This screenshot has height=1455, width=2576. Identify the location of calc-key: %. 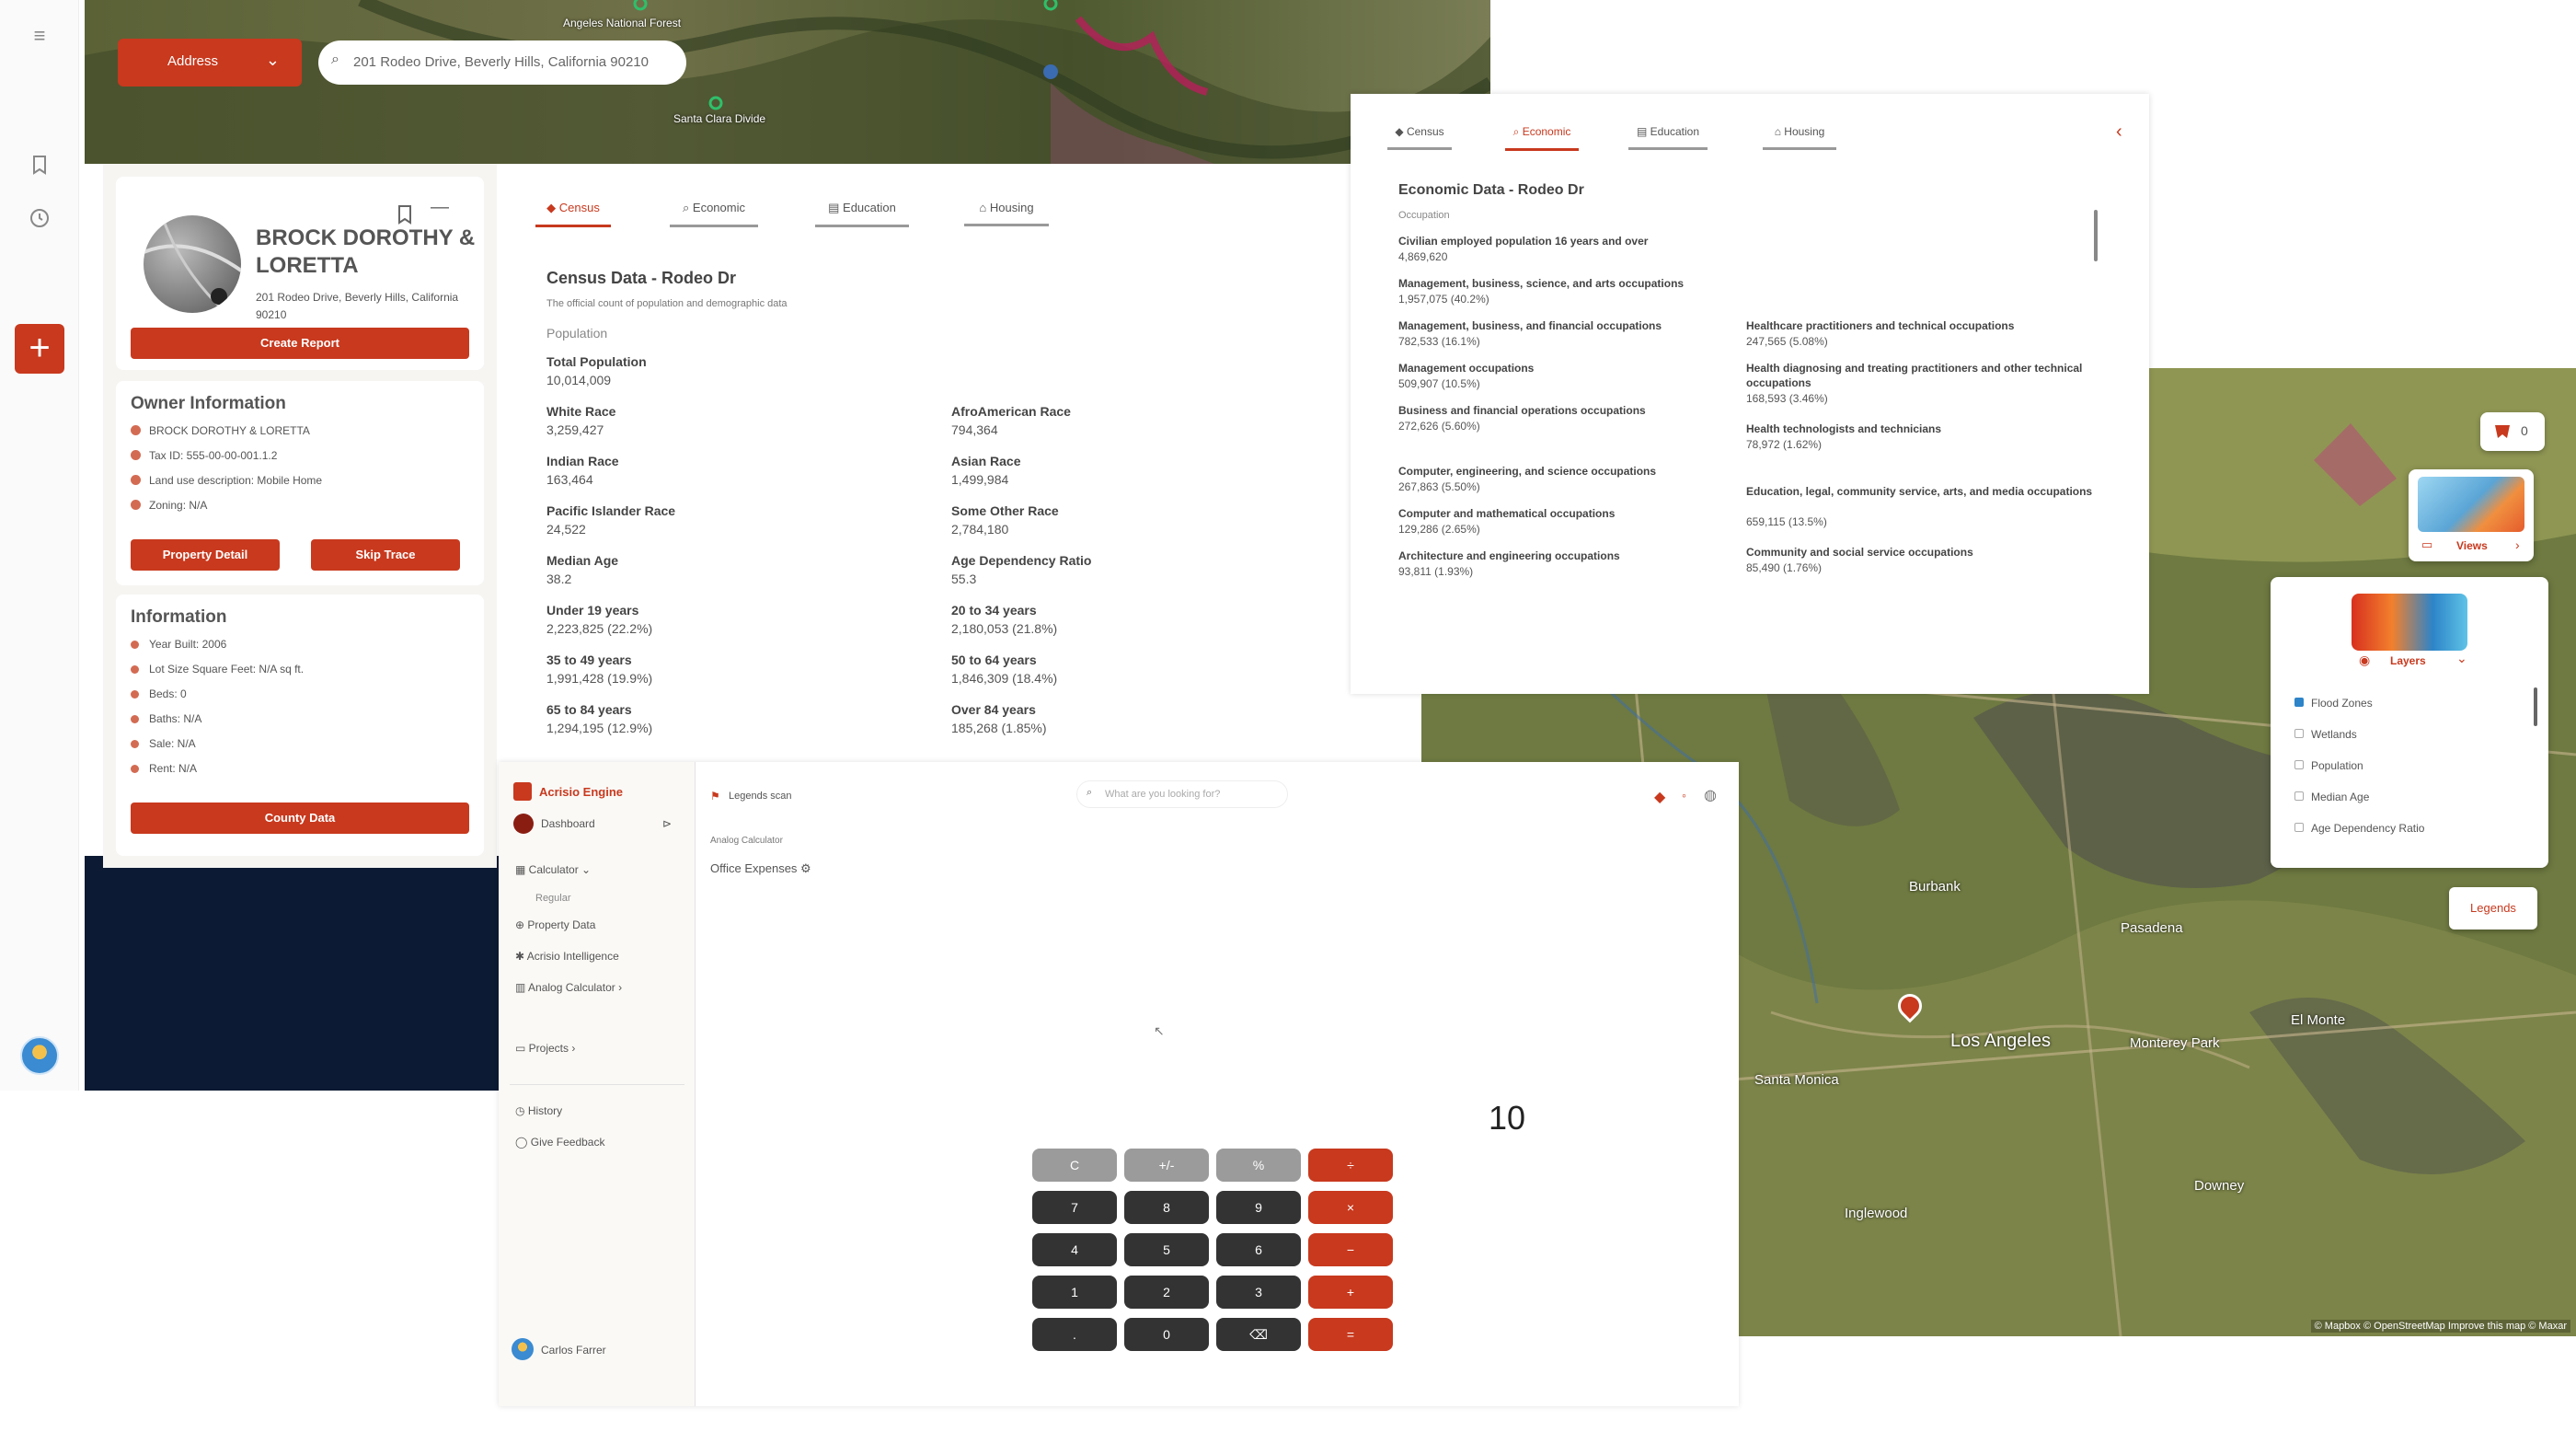
(1258, 1165).